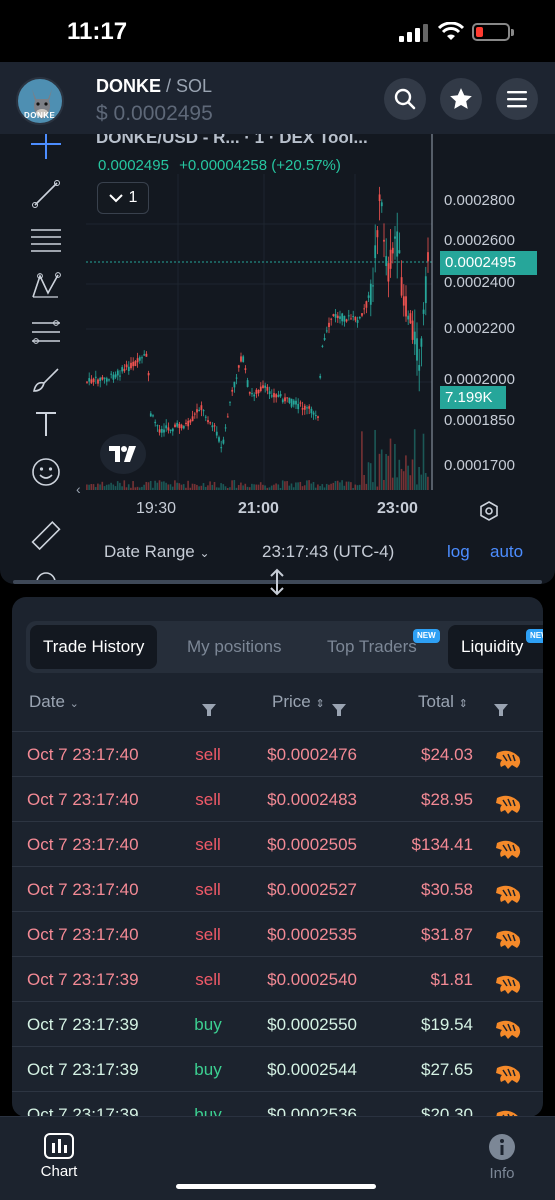  What do you see at coordinates (59, 1156) in the screenshot?
I see `nav-chart: Chart` at bounding box center [59, 1156].